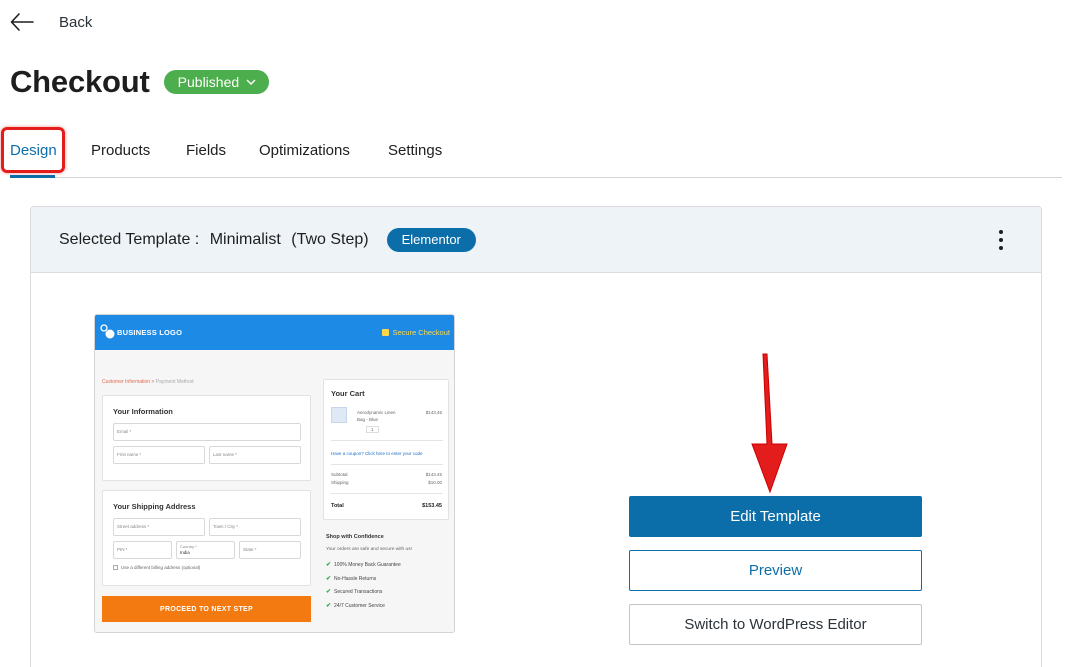 The image size is (1069, 667). I want to click on preview-town-field: Town / City *, so click(255, 527).